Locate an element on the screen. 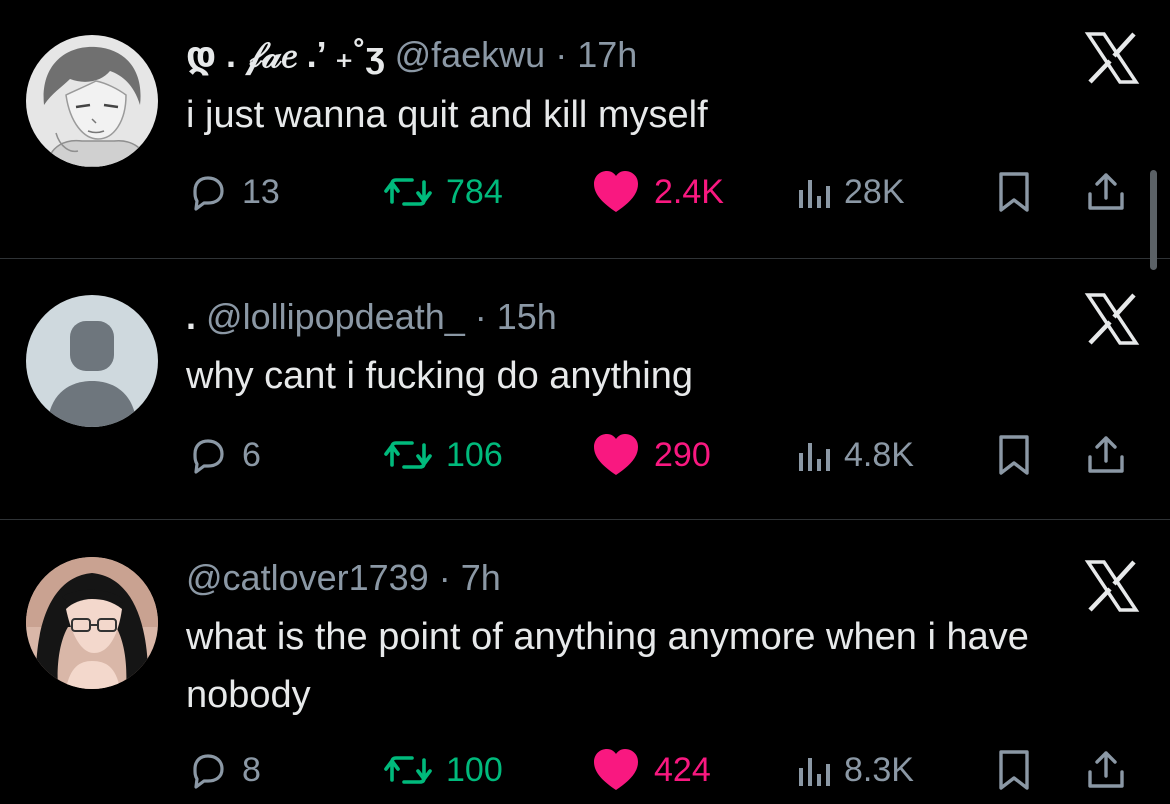 Image resolution: width=1170 pixels, height=804 pixels. reply-count: 8 is located at coordinates (251, 769).